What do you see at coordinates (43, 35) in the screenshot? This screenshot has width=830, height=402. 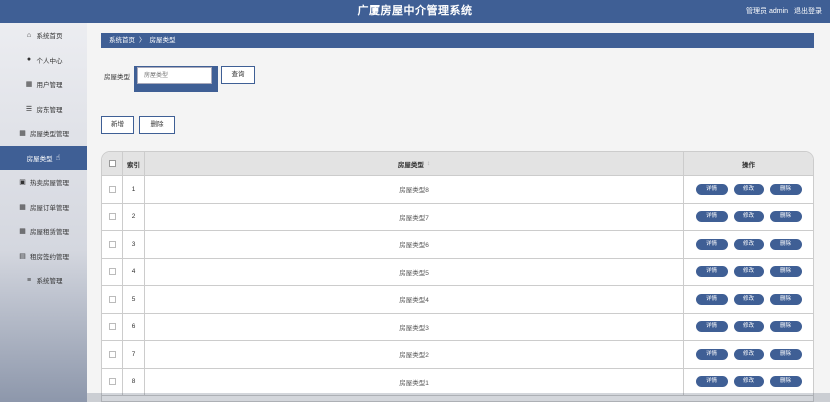 I see `sidebar-item-0: ⌂ 系统首页` at bounding box center [43, 35].